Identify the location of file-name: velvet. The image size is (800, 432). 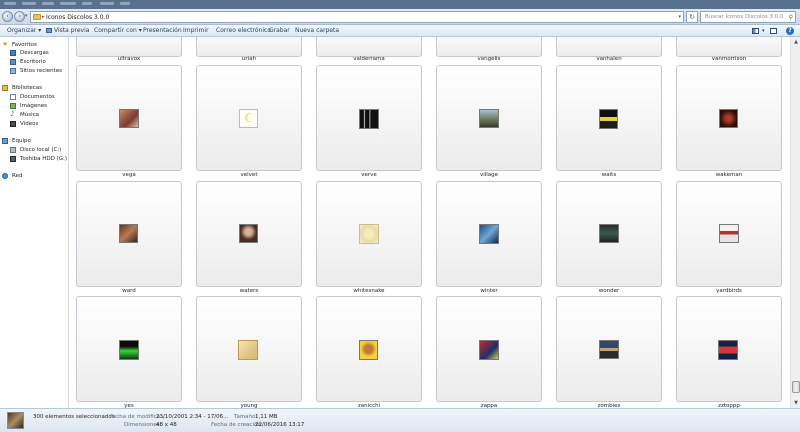
(249, 175).